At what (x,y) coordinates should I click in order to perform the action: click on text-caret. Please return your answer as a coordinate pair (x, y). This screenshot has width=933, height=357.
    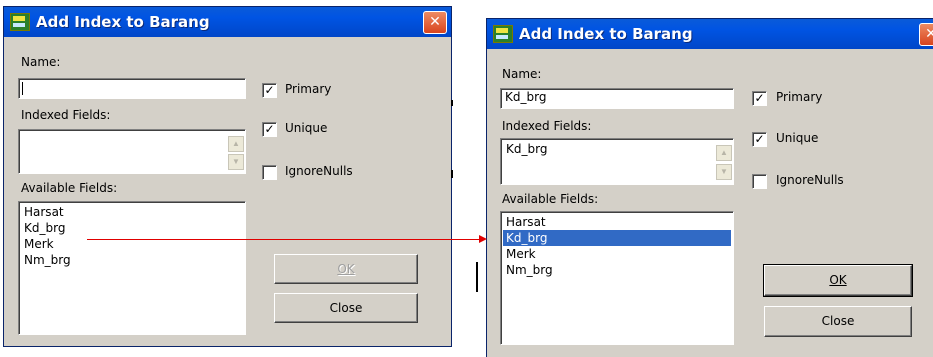
    Looking at the image, I should click on (22, 88).